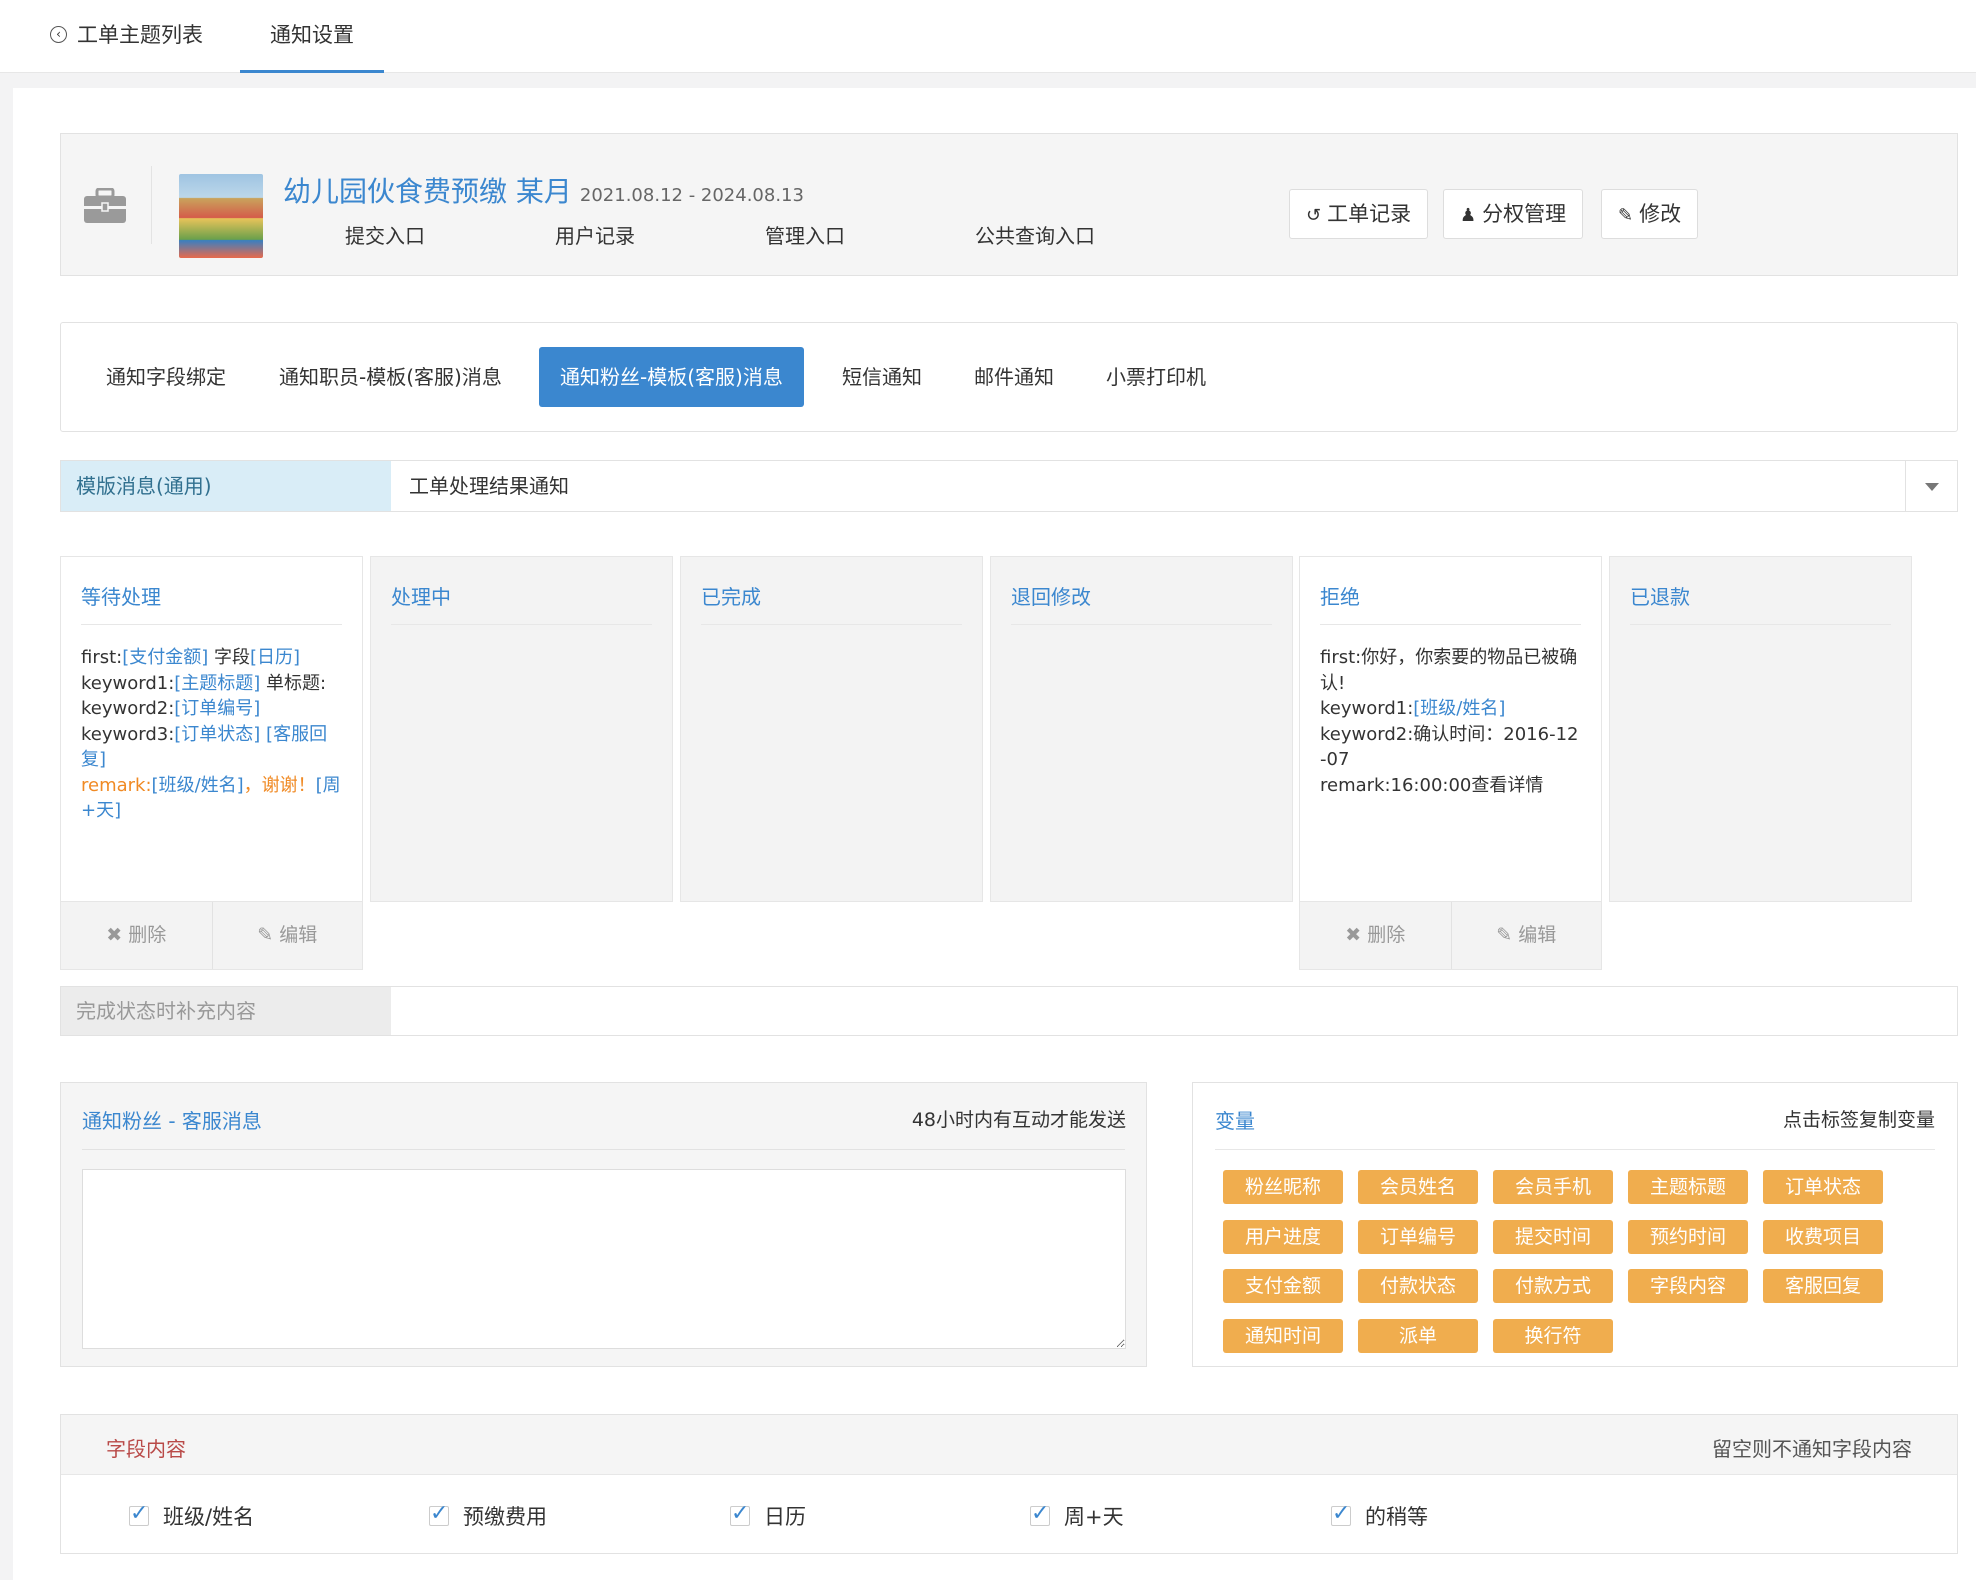  I want to click on tab-back-label: 工单主题列表, so click(140, 35).